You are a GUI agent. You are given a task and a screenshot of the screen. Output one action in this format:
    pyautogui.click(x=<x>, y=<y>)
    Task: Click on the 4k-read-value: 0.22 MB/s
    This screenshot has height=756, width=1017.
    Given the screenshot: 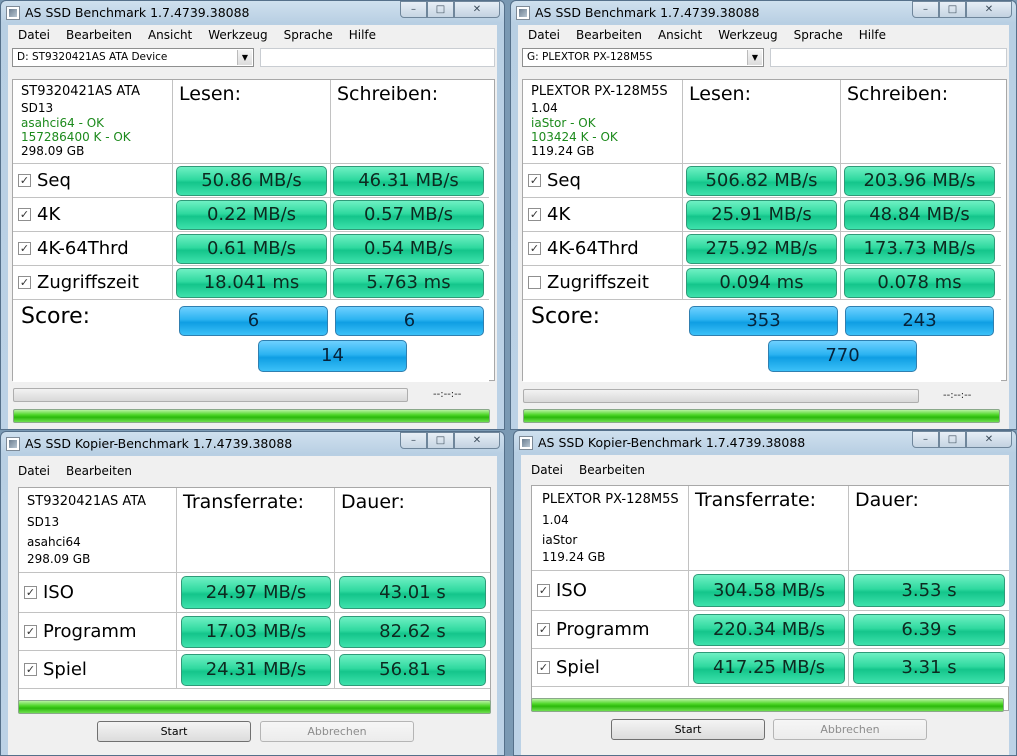 What is the action you would take?
    pyautogui.click(x=251, y=215)
    